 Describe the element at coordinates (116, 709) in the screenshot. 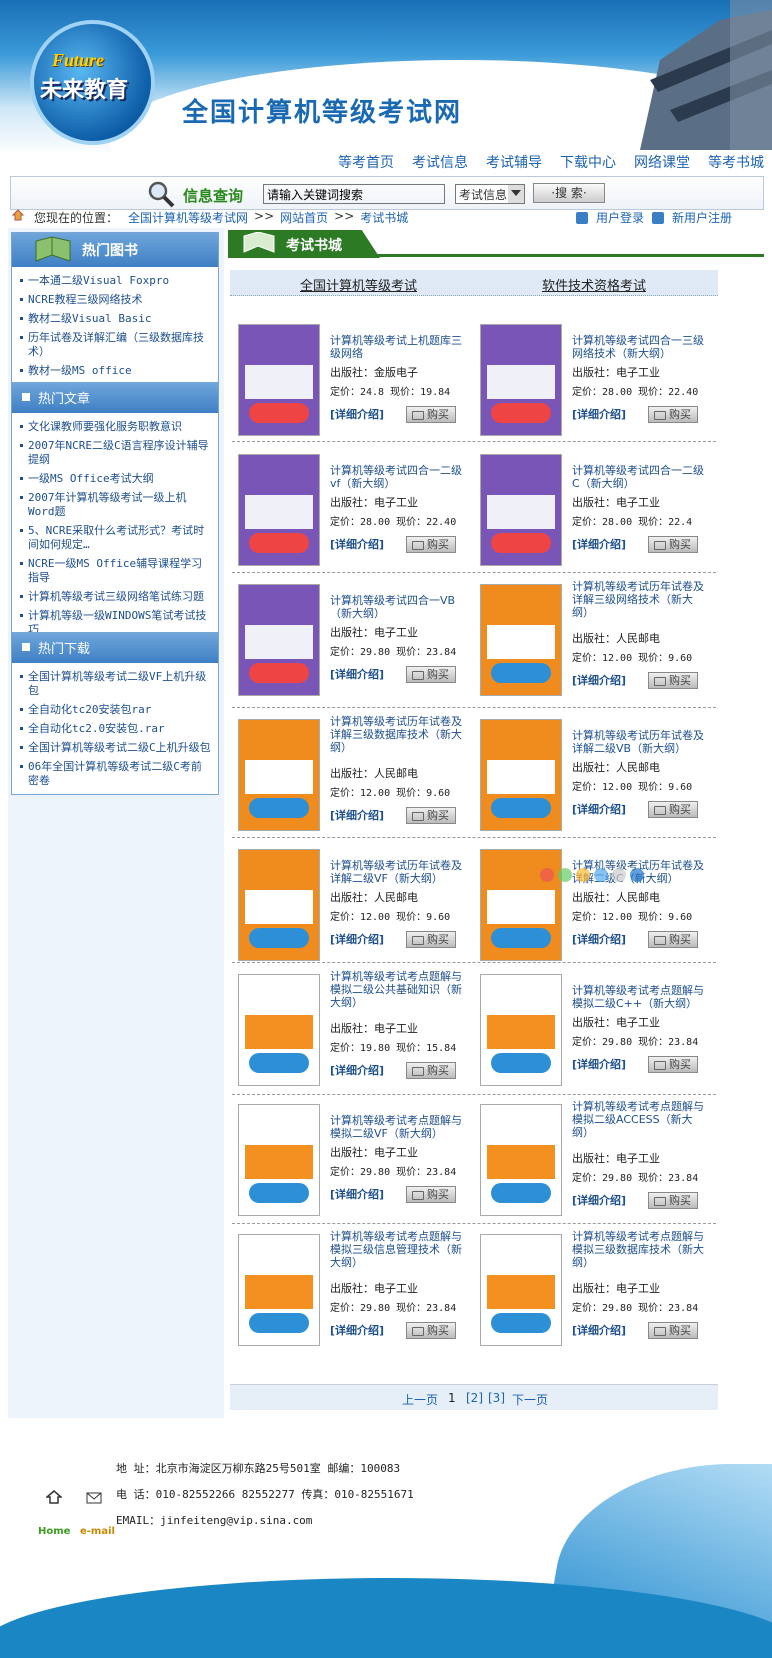

I see `list-item: 全自动化tc20安装包rar` at that location.